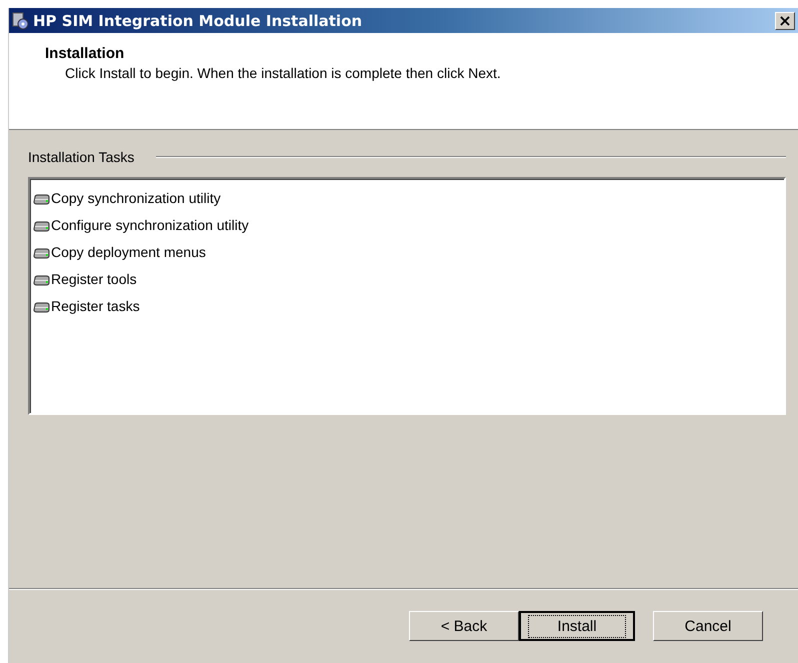 This screenshot has height=663, width=798. I want to click on dialog-button: Cancel, so click(708, 626).